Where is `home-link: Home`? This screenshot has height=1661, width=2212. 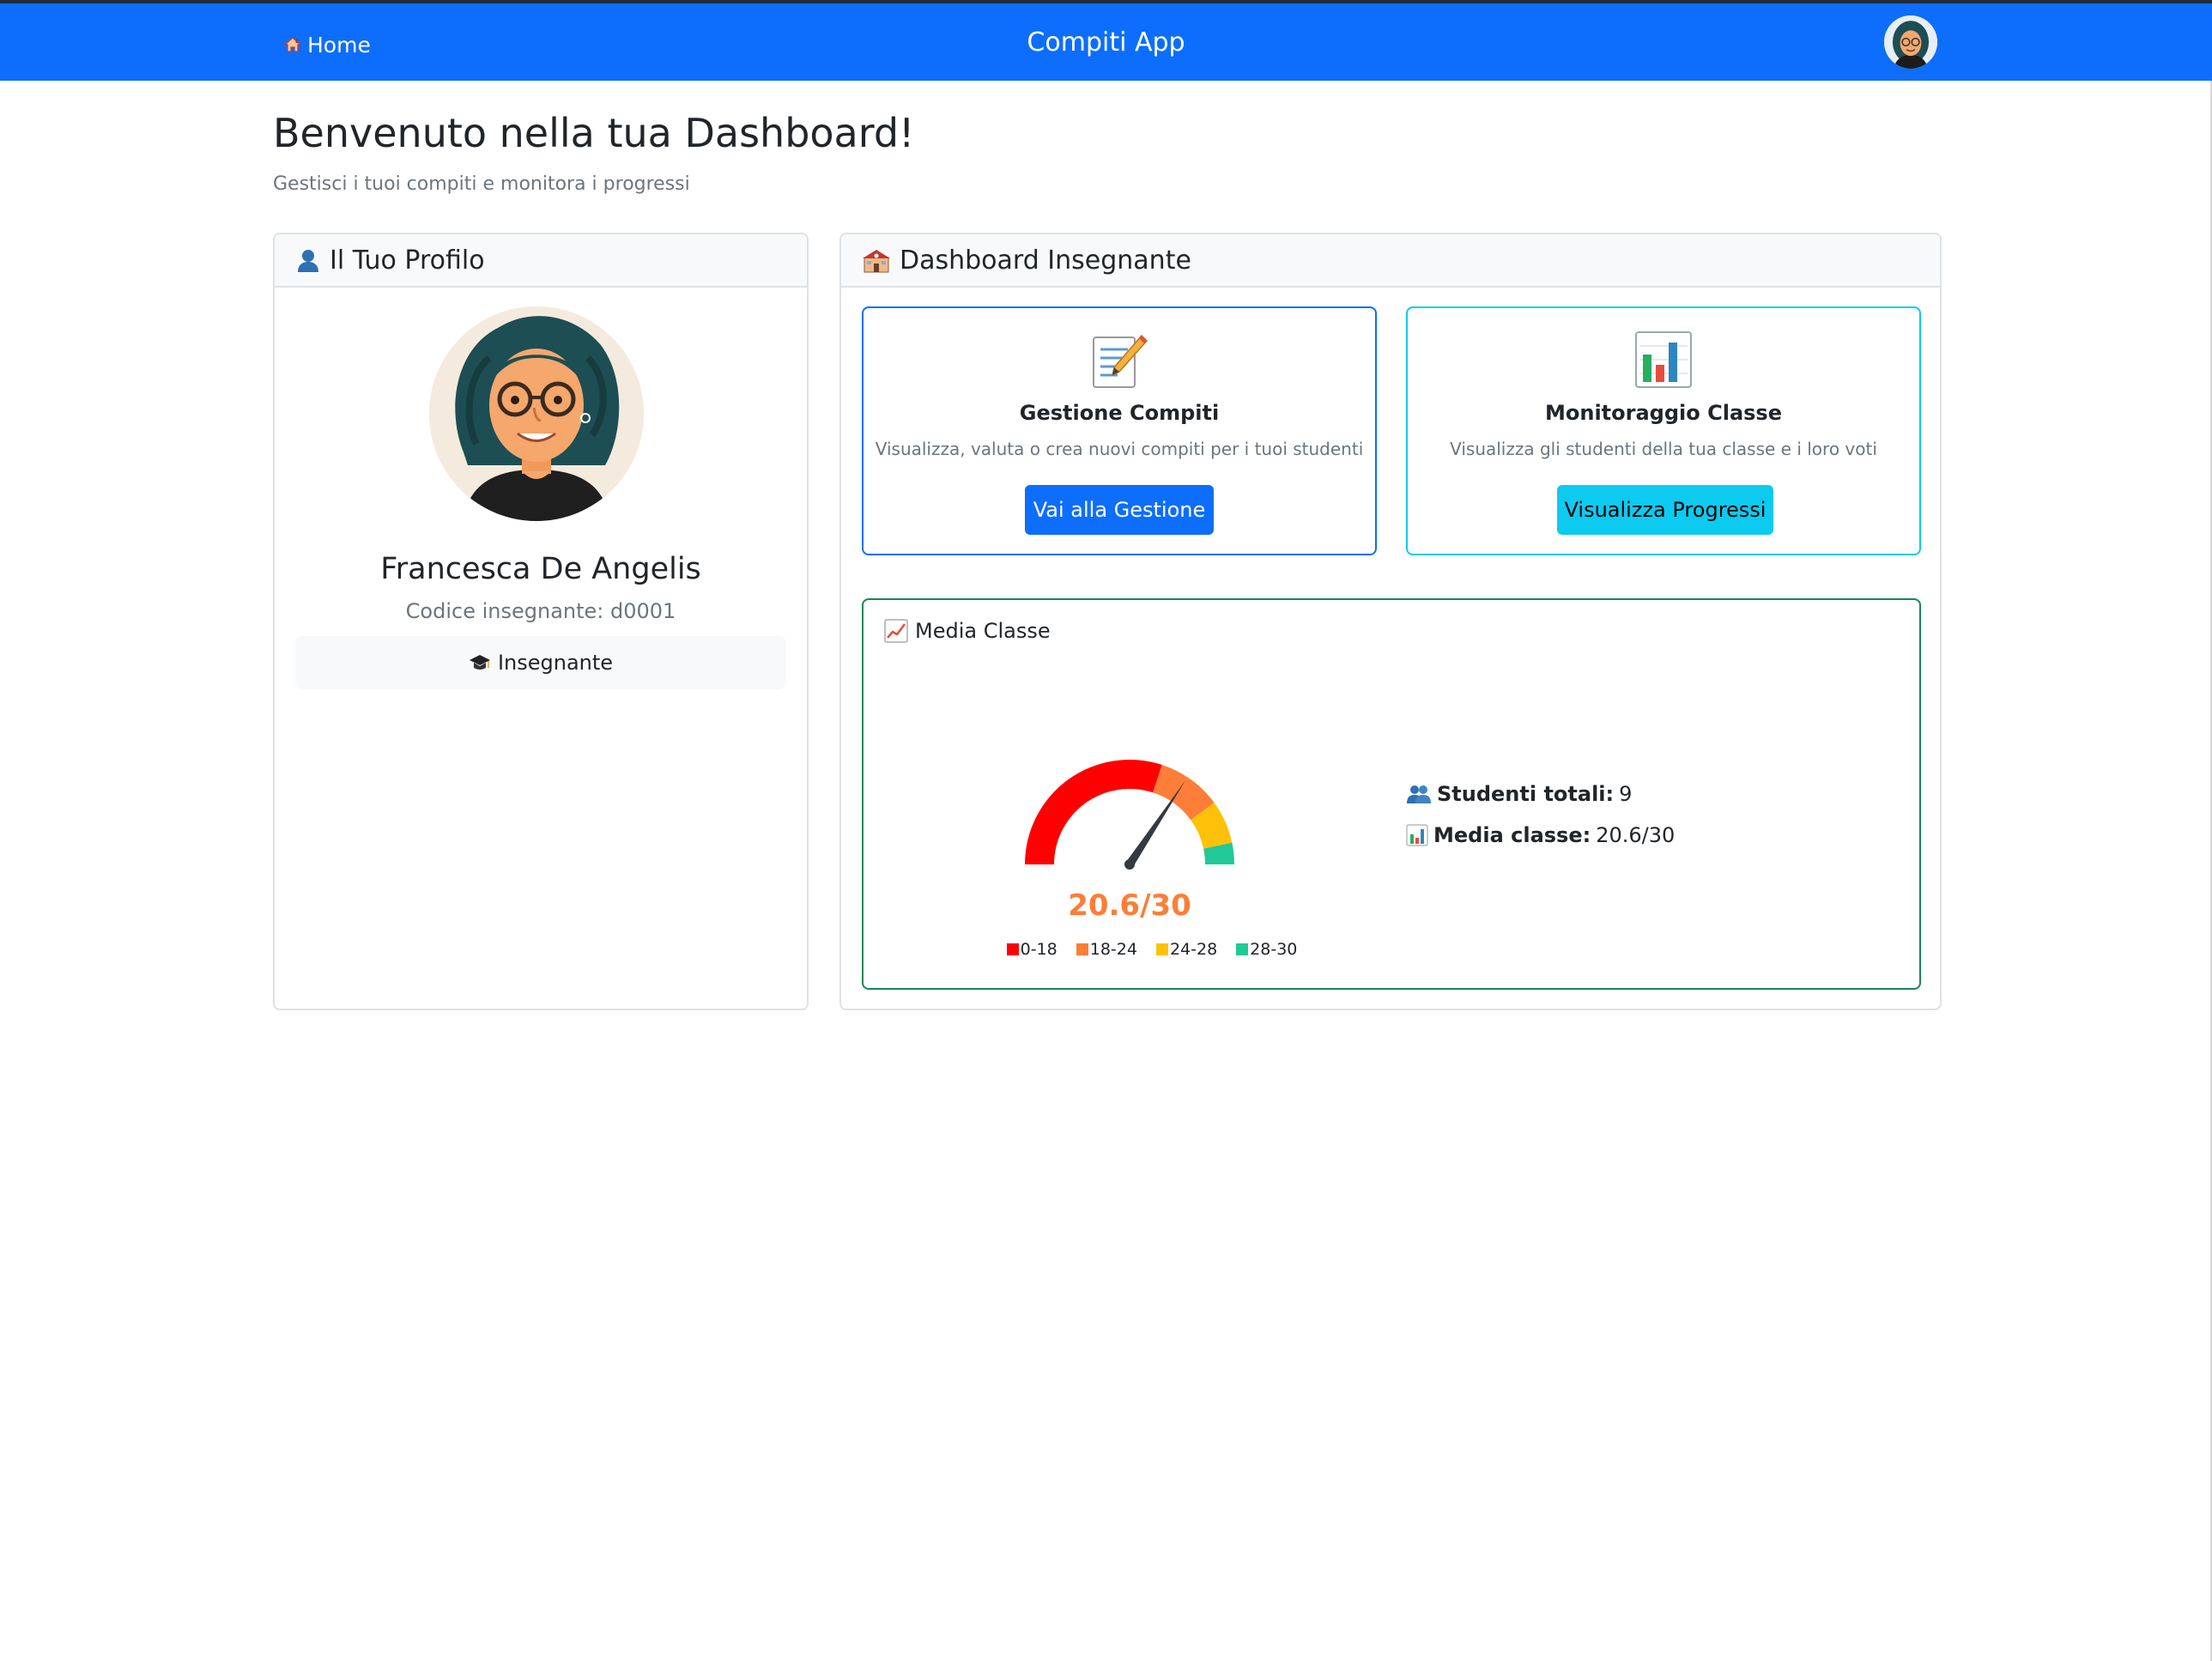
home-link: Home is located at coordinates (327, 44).